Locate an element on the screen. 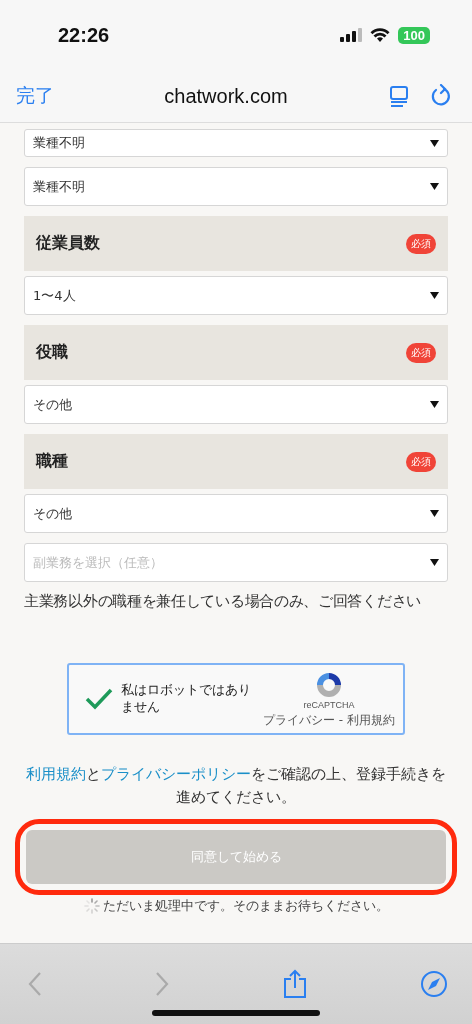  processing-text: ただいま処理中です。そのままお待ちください。 is located at coordinates (245, 906).